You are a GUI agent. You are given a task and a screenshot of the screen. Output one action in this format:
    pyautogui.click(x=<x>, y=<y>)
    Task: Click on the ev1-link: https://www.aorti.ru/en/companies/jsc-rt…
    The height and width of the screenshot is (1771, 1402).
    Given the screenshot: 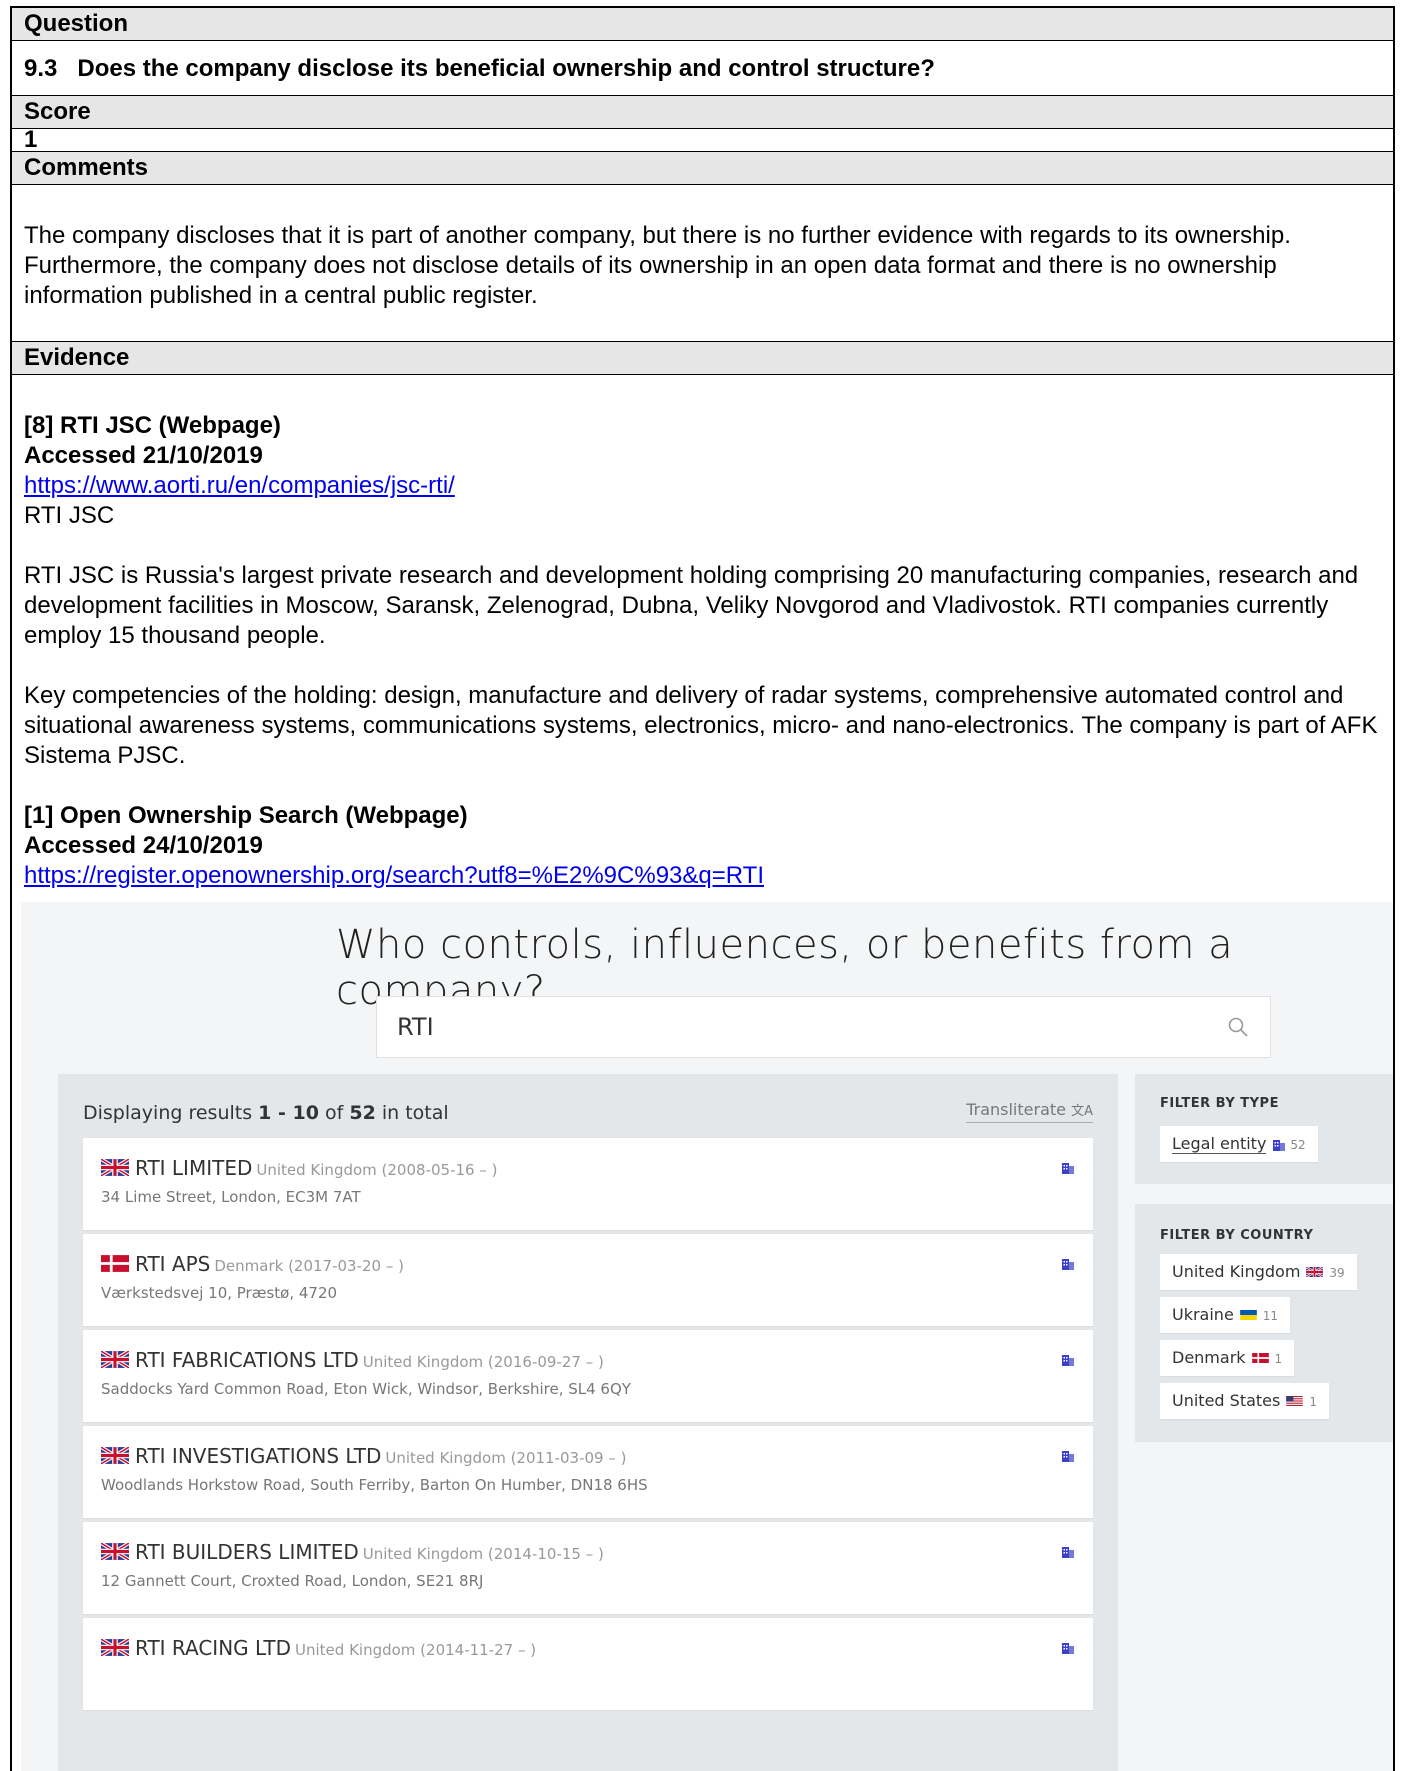 What is the action you would take?
    pyautogui.click(x=239, y=485)
    